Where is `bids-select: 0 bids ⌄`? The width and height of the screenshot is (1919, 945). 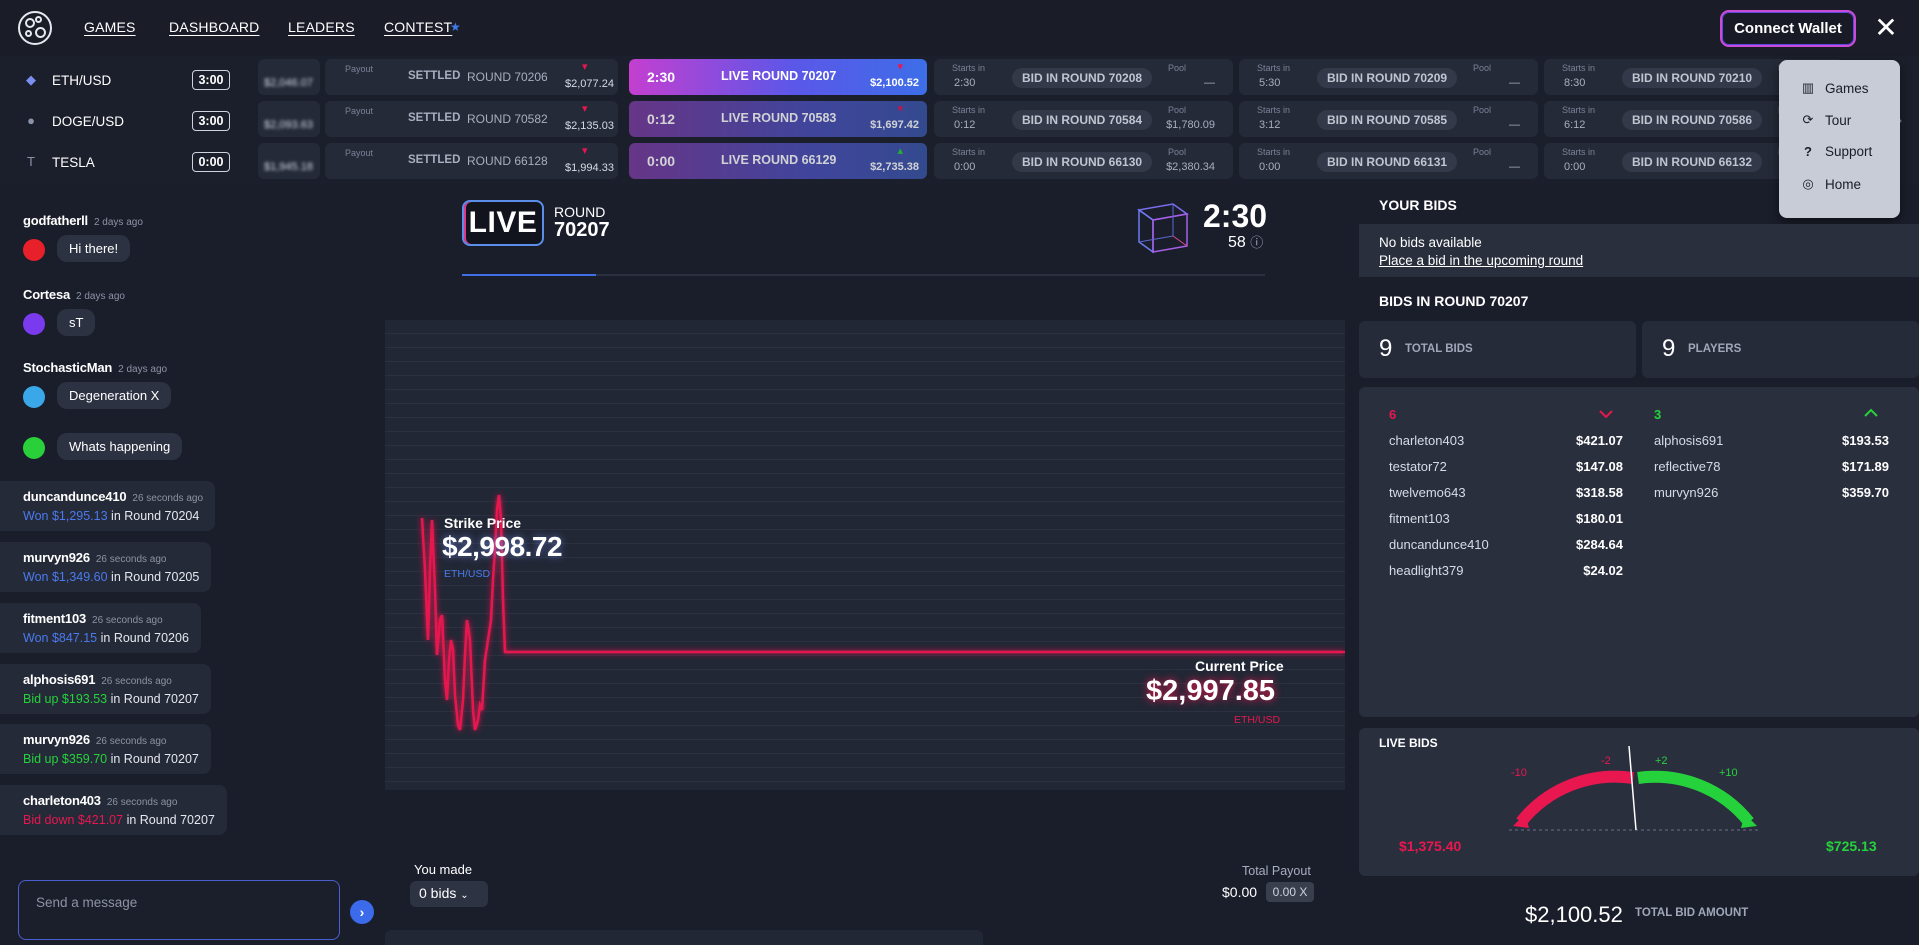
bids-select: 0 bids ⌄ is located at coordinates (449, 894).